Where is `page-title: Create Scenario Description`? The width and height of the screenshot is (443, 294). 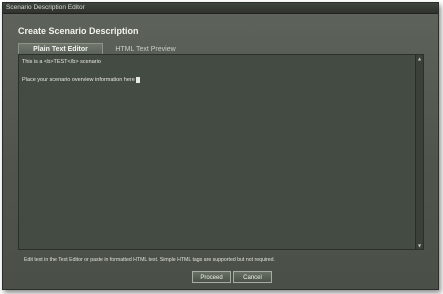 page-title: Create Scenario Description is located at coordinates (78, 31).